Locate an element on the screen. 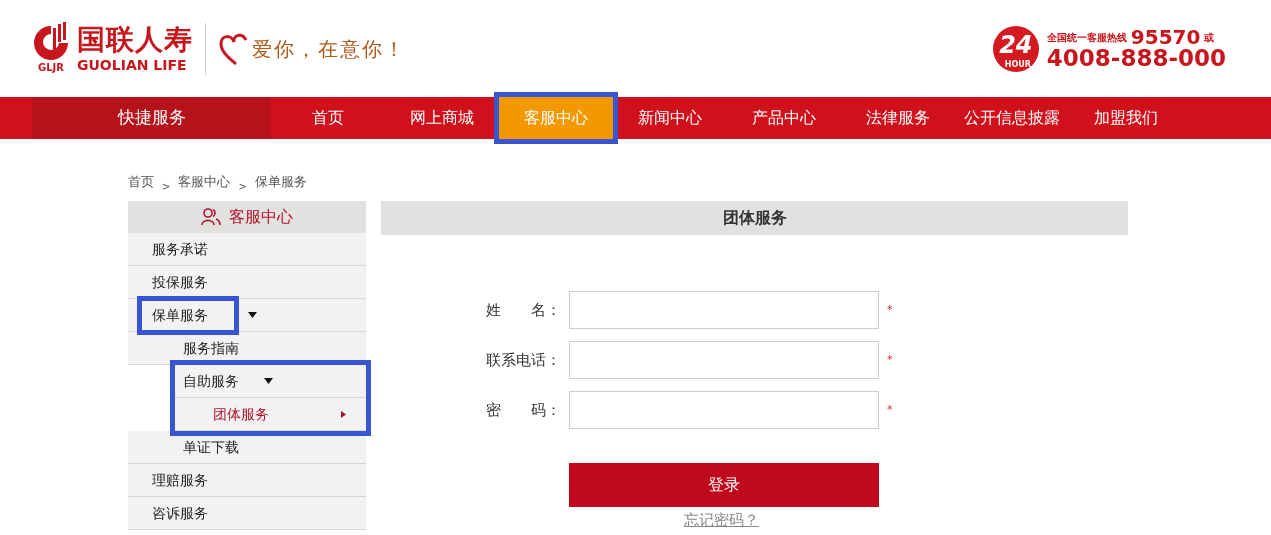 The image size is (1271, 535). field-label: 姓 名： is located at coordinates (523, 310).